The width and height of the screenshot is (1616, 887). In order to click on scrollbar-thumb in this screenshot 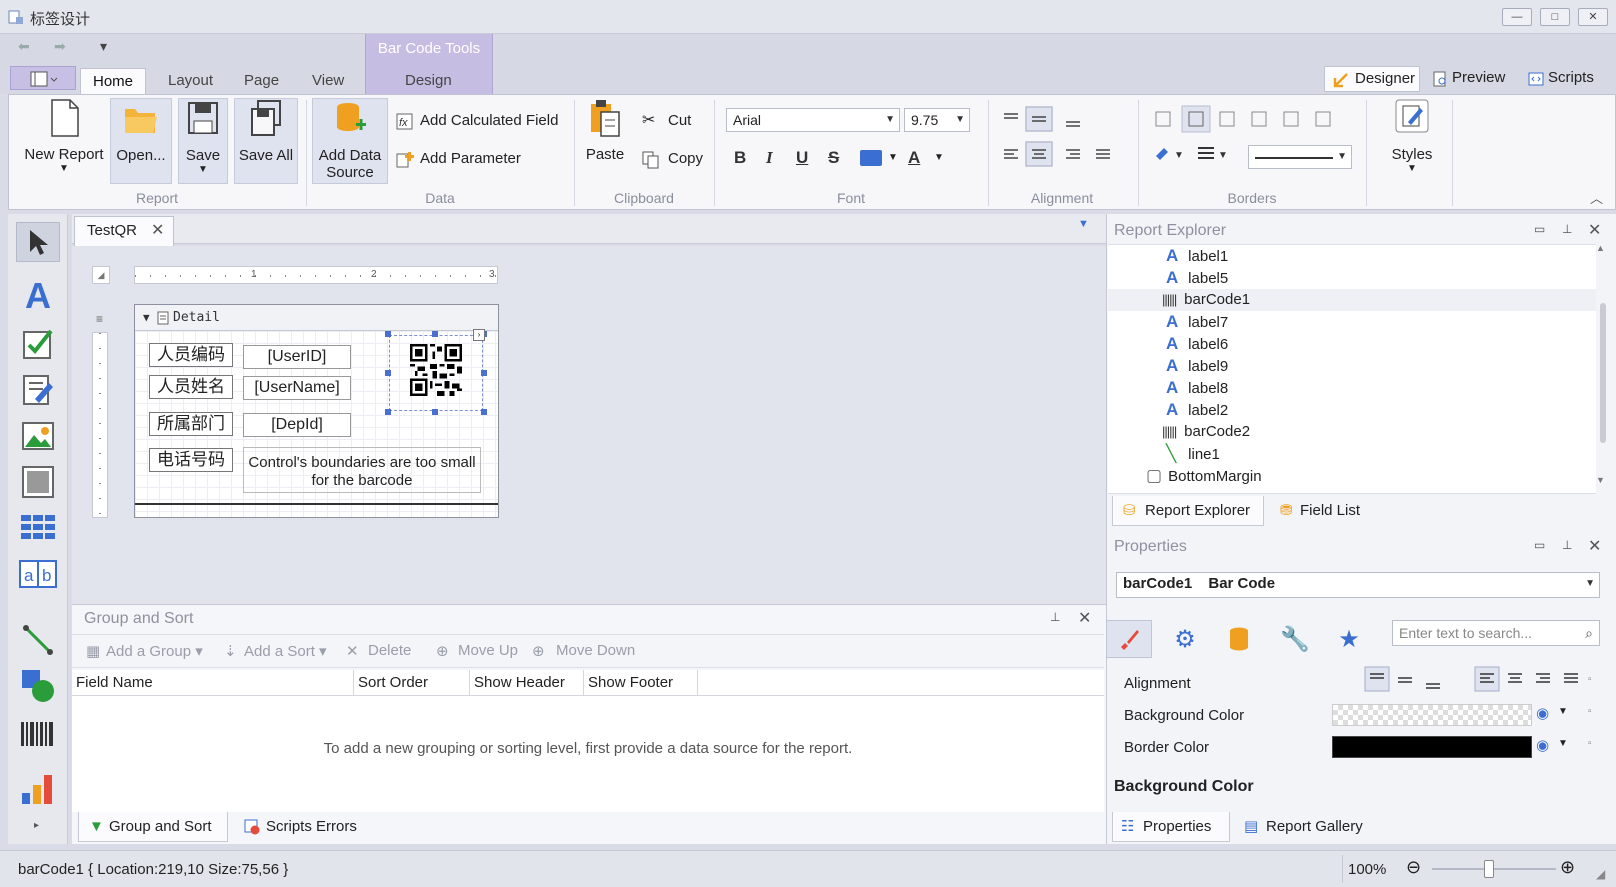, I will do `click(1603, 373)`.